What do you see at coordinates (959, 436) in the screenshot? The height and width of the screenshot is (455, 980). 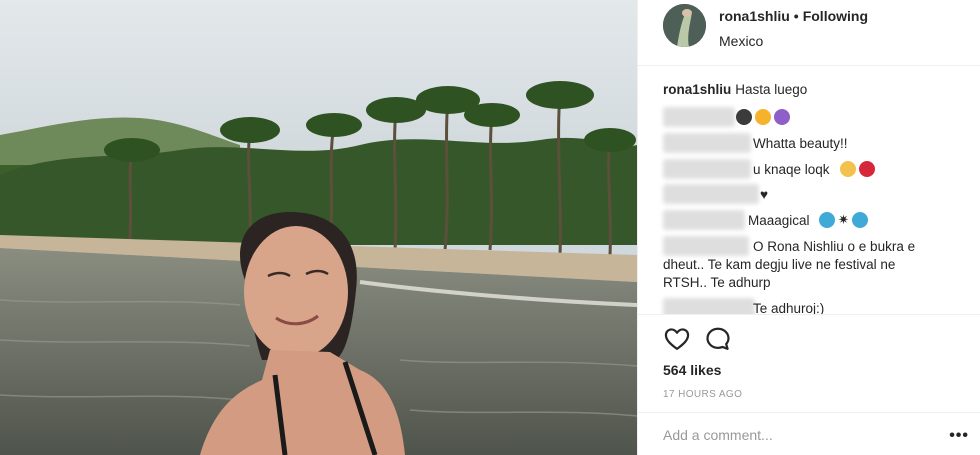 I see `more-options-icon: •••` at bounding box center [959, 436].